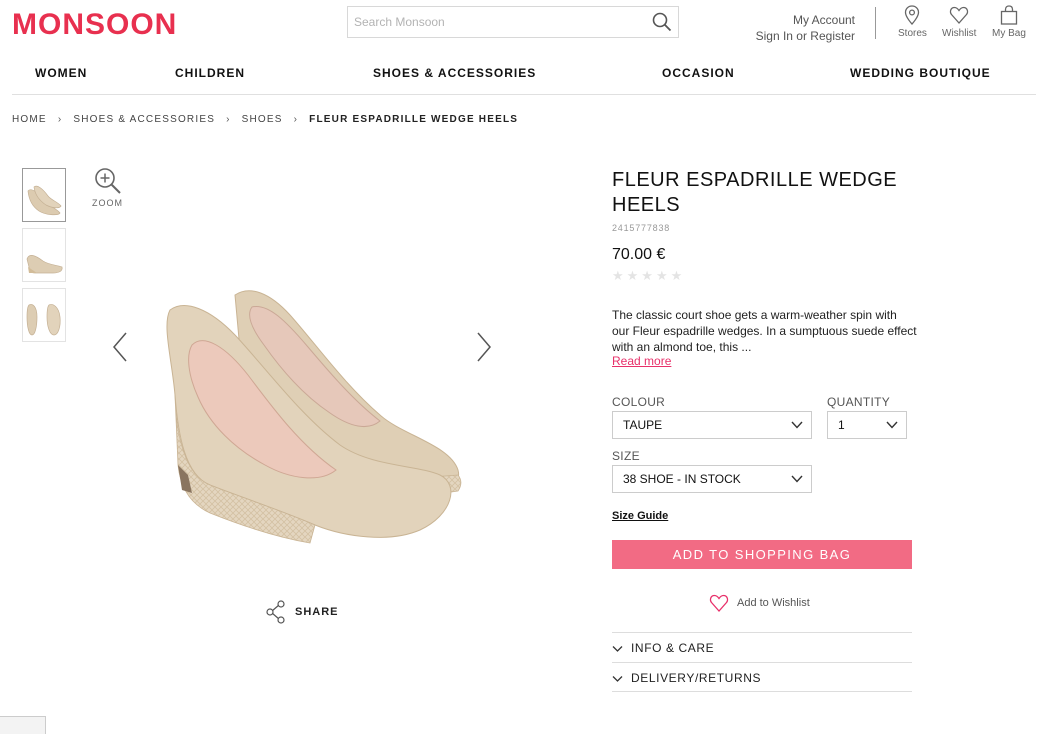 The width and height of the screenshot is (1042, 734). Describe the element at coordinates (262, 119) in the screenshot. I see `breadcrumb-shoes: SHOES` at that location.